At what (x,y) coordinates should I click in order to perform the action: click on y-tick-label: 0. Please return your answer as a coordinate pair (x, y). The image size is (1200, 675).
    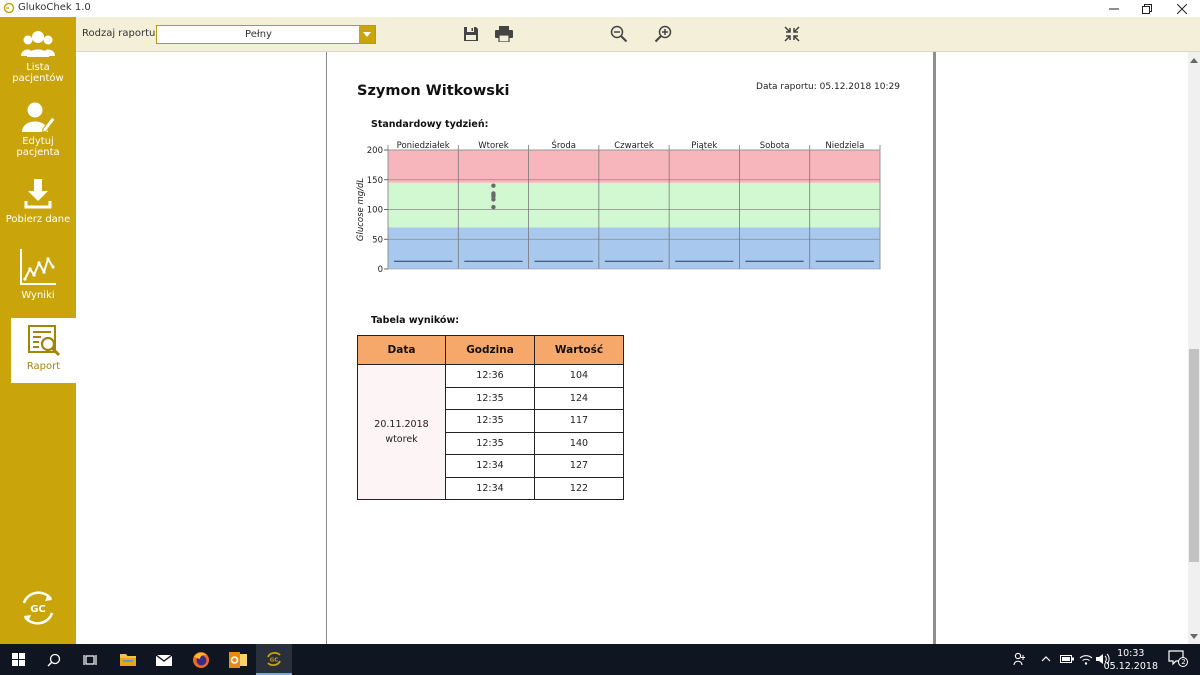
    Looking at the image, I should click on (380, 270).